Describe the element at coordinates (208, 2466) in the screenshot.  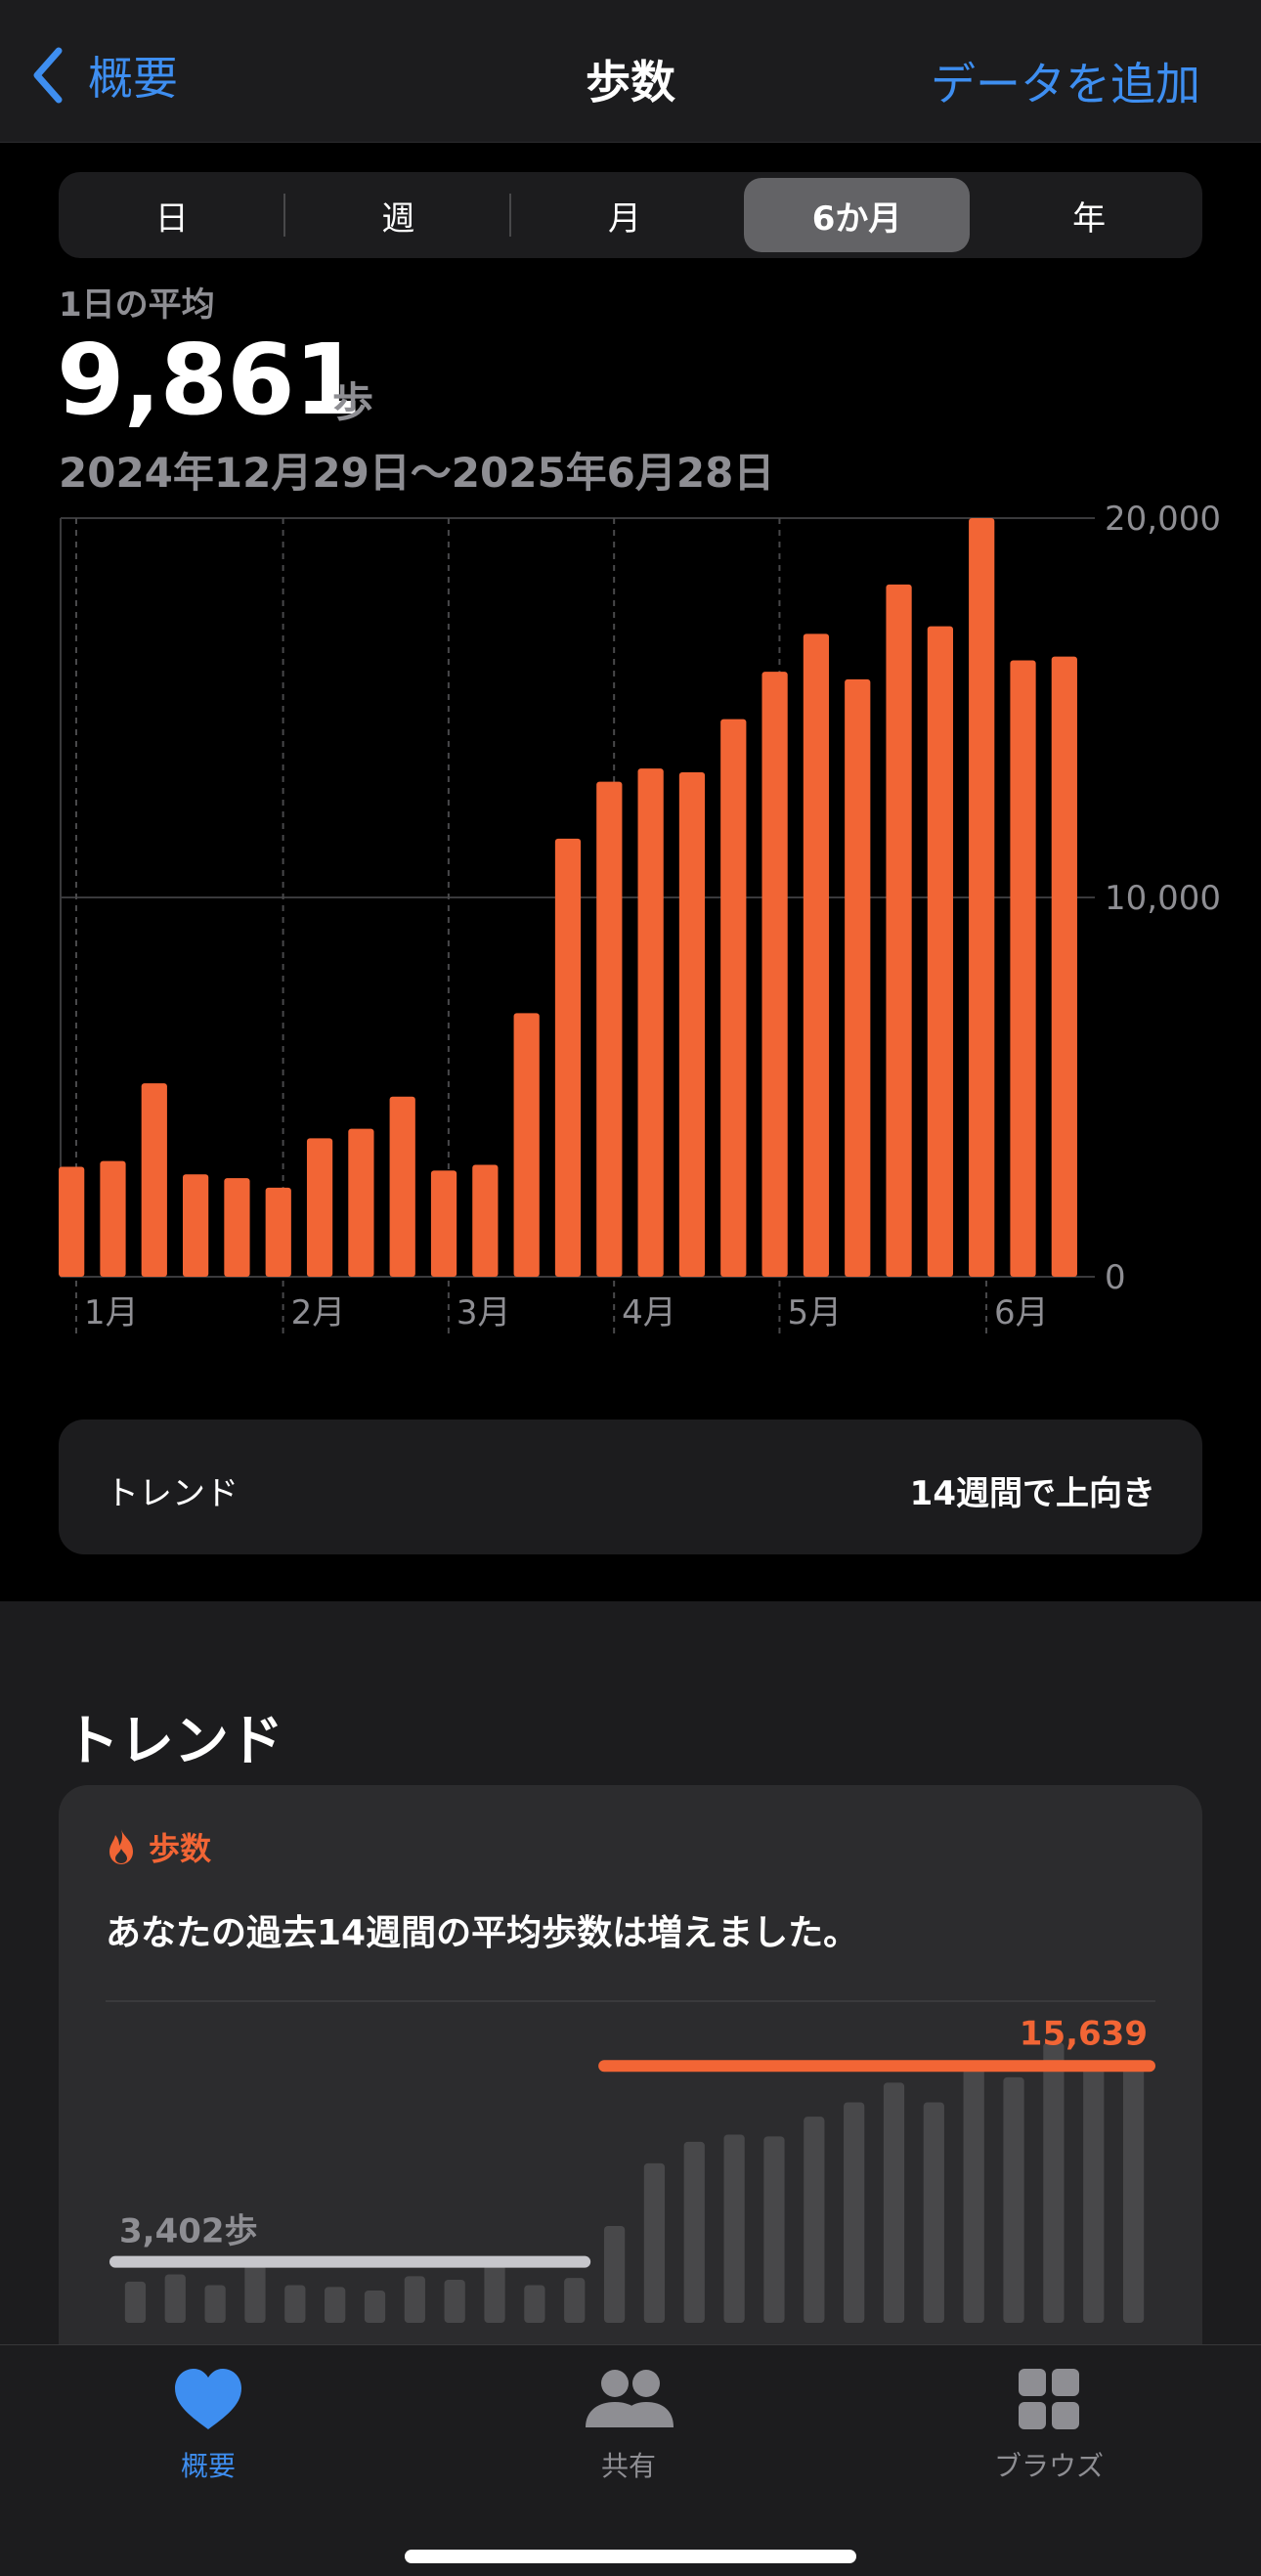
I see `tab-summary-label: 概要` at that location.